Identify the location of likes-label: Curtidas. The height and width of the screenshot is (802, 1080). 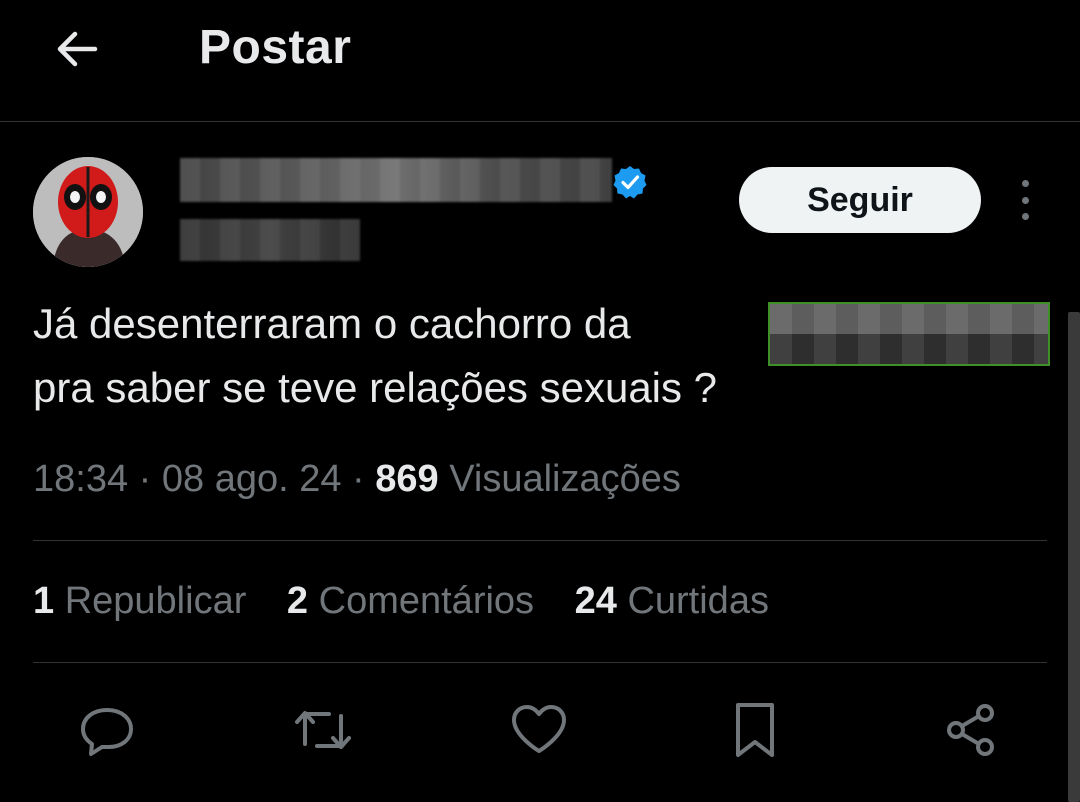
(698, 601).